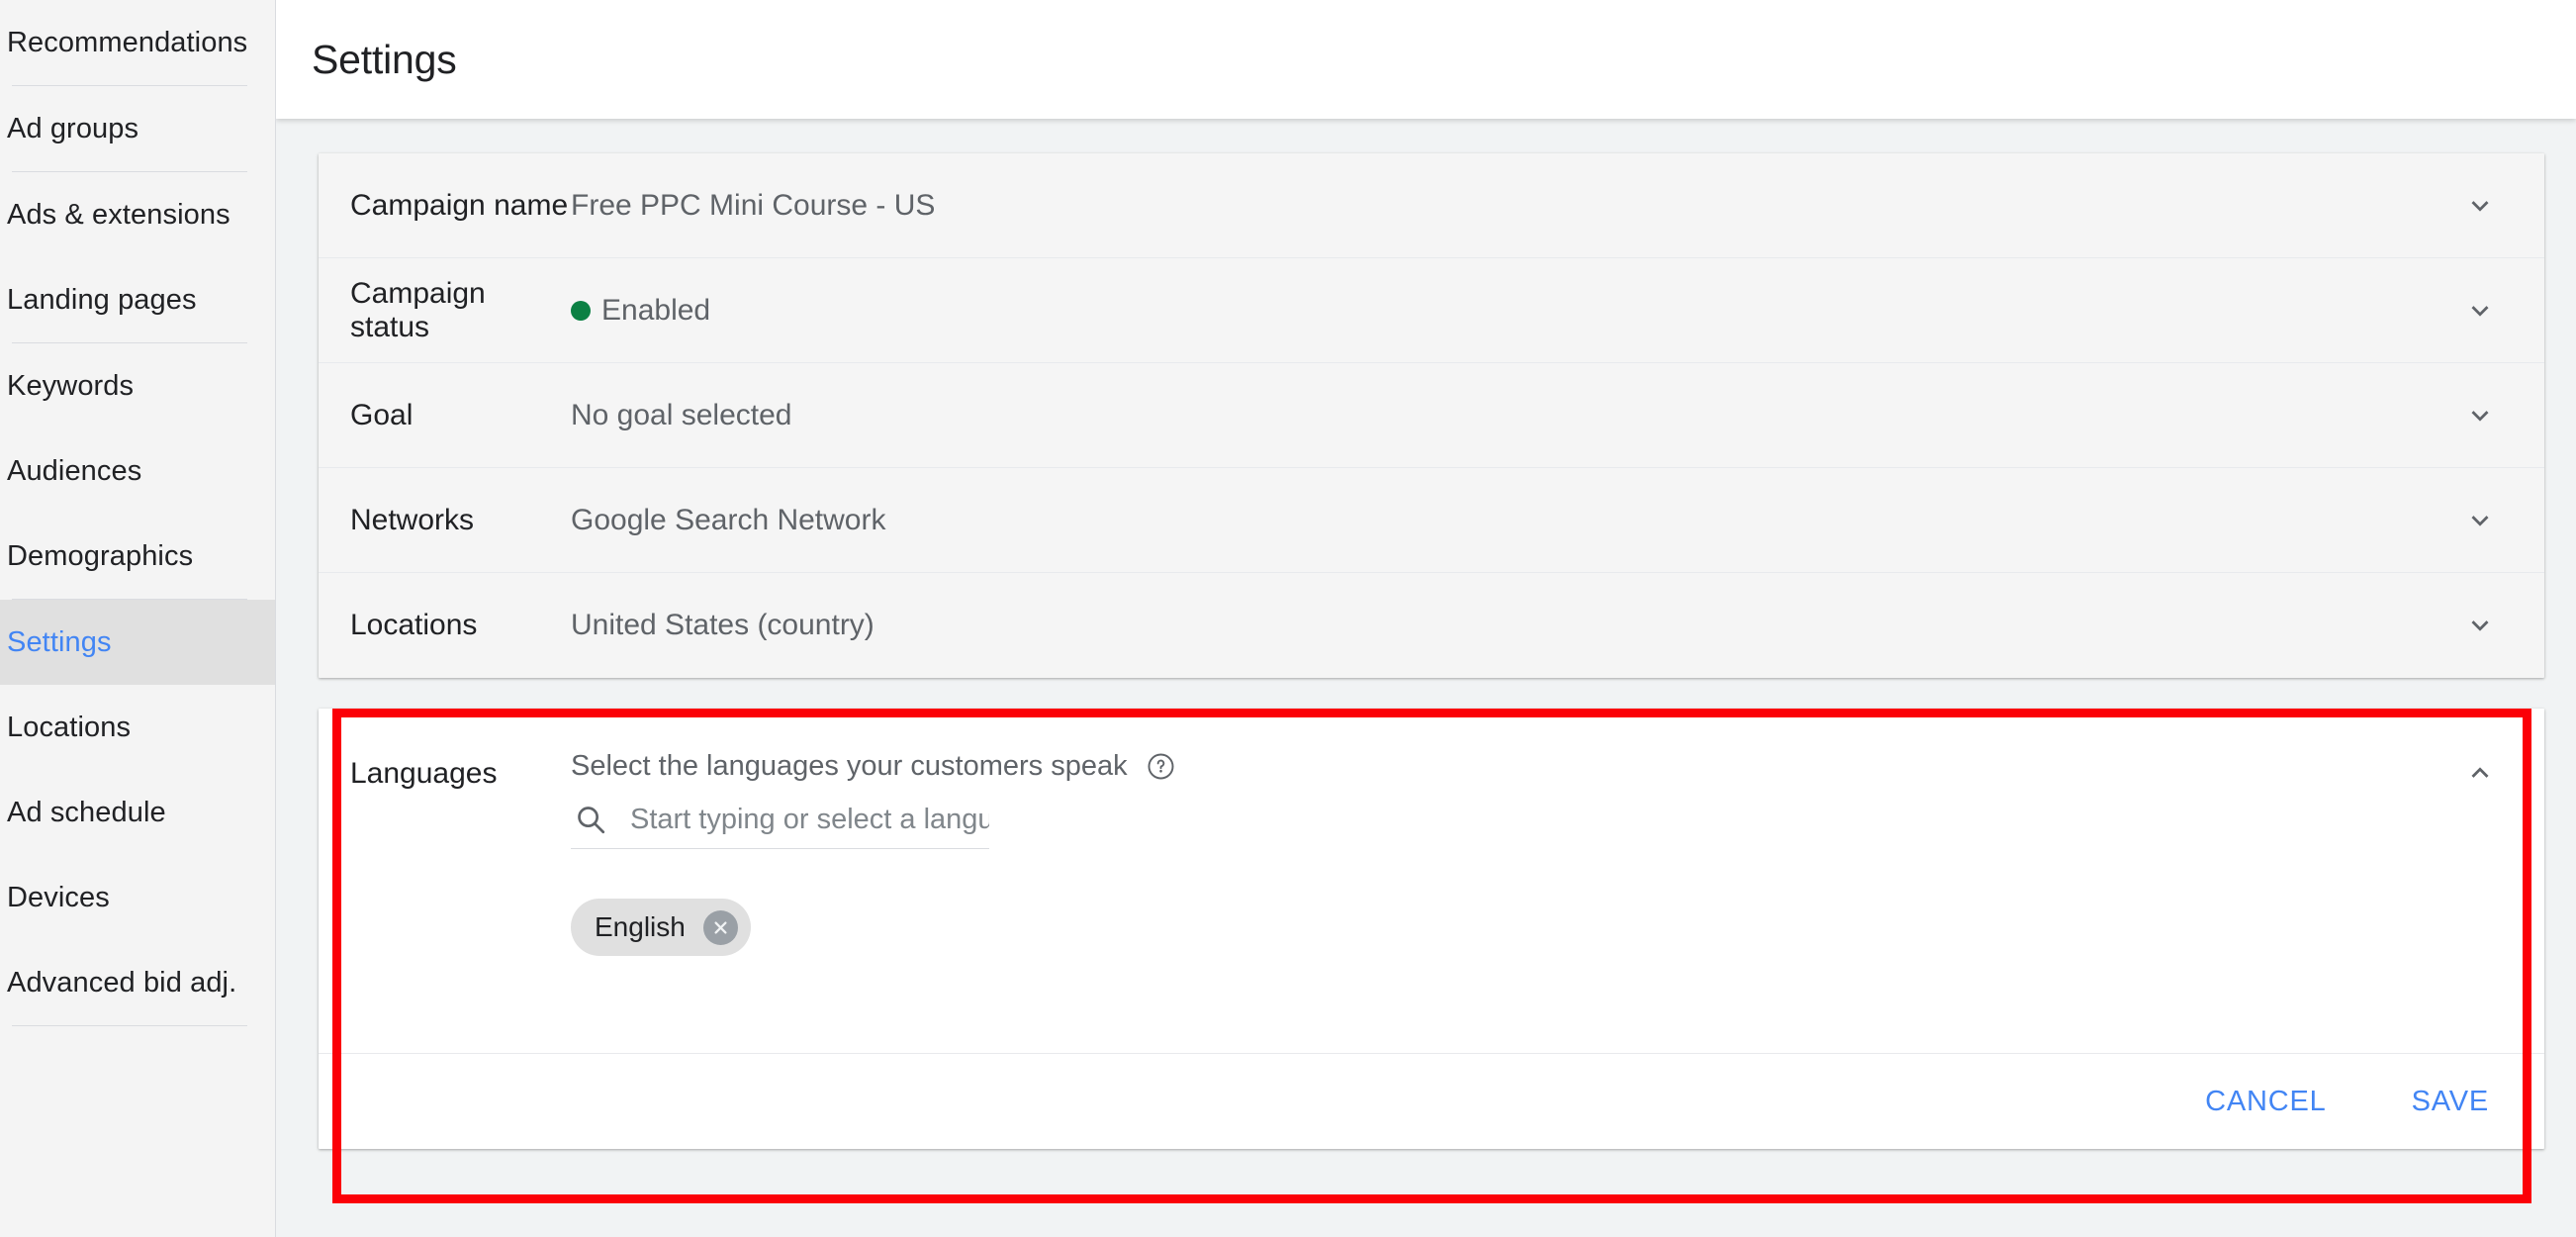  I want to click on row-label: Locations, so click(414, 625).